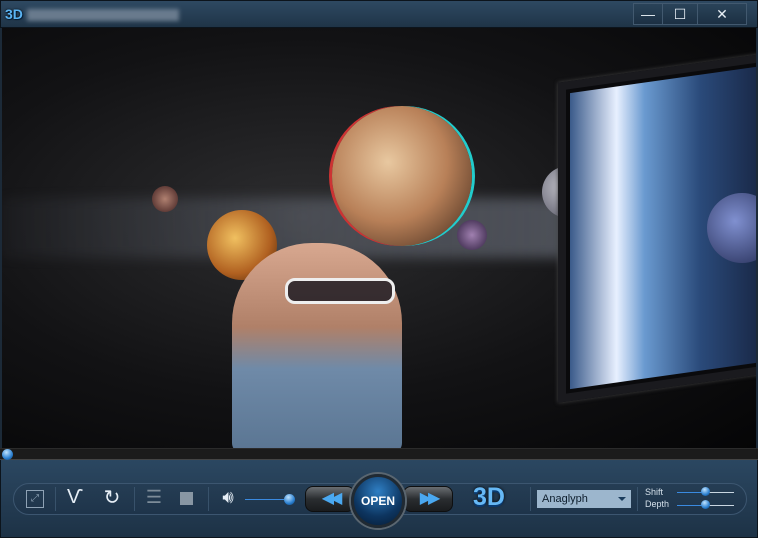 This screenshot has height=538, width=758. What do you see at coordinates (378, 501) in the screenshot?
I see `open-button: OPEN` at bounding box center [378, 501].